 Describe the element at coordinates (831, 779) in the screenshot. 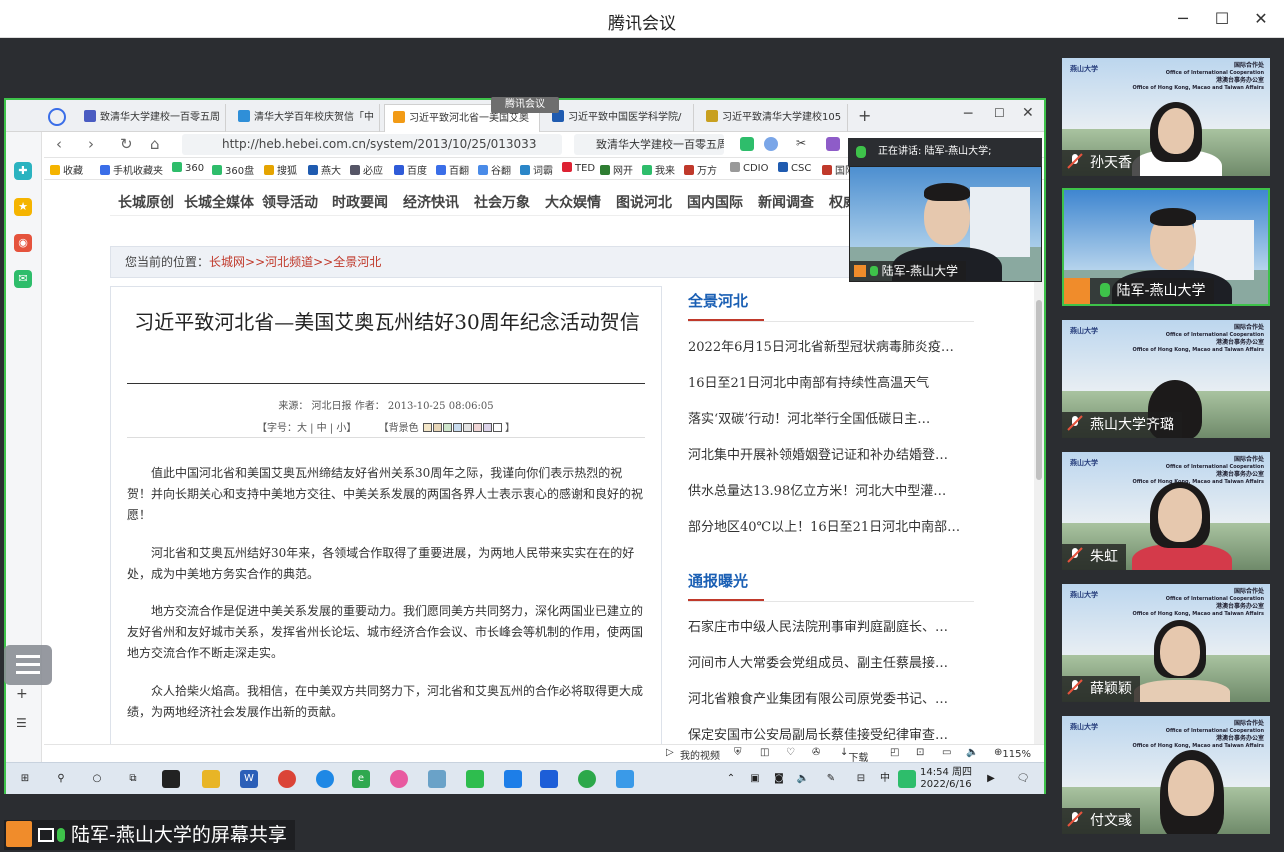

I see `tray-icon: ✎` at that location.